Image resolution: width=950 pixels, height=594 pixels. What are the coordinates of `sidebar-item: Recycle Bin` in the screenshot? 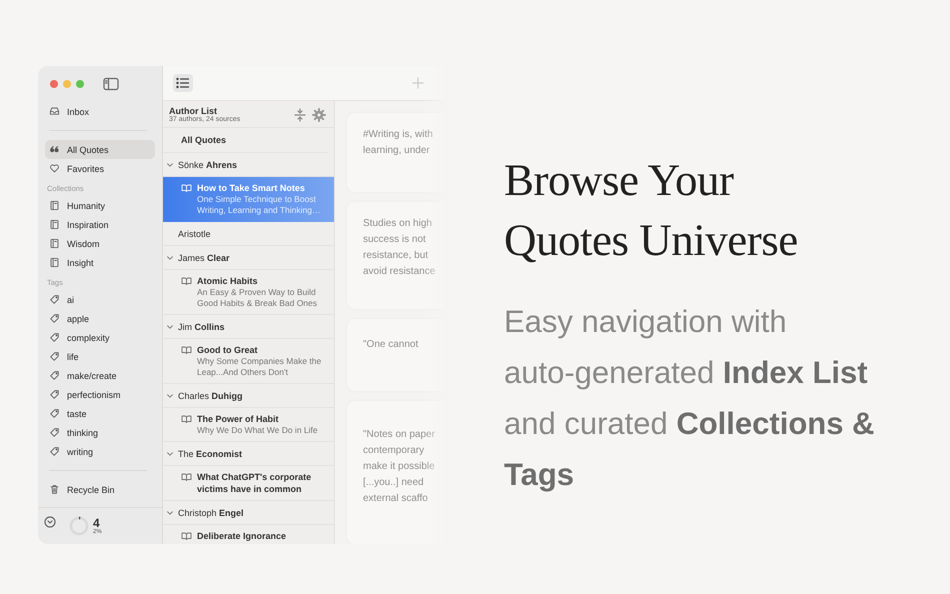 It's located at (100, 489).